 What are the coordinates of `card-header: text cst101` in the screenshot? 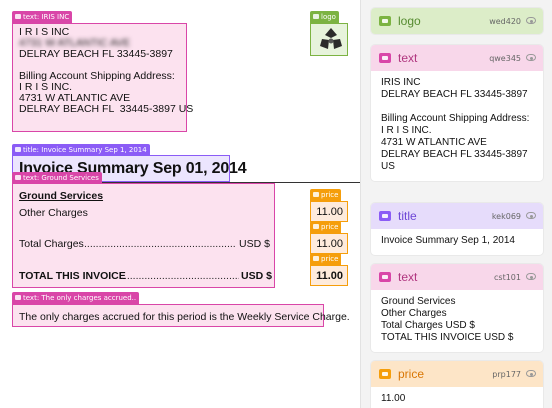 It's located at (457, 277).